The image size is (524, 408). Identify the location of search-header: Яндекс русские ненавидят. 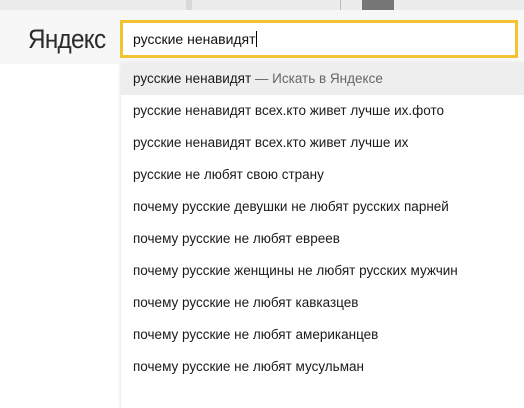
(262, 37).